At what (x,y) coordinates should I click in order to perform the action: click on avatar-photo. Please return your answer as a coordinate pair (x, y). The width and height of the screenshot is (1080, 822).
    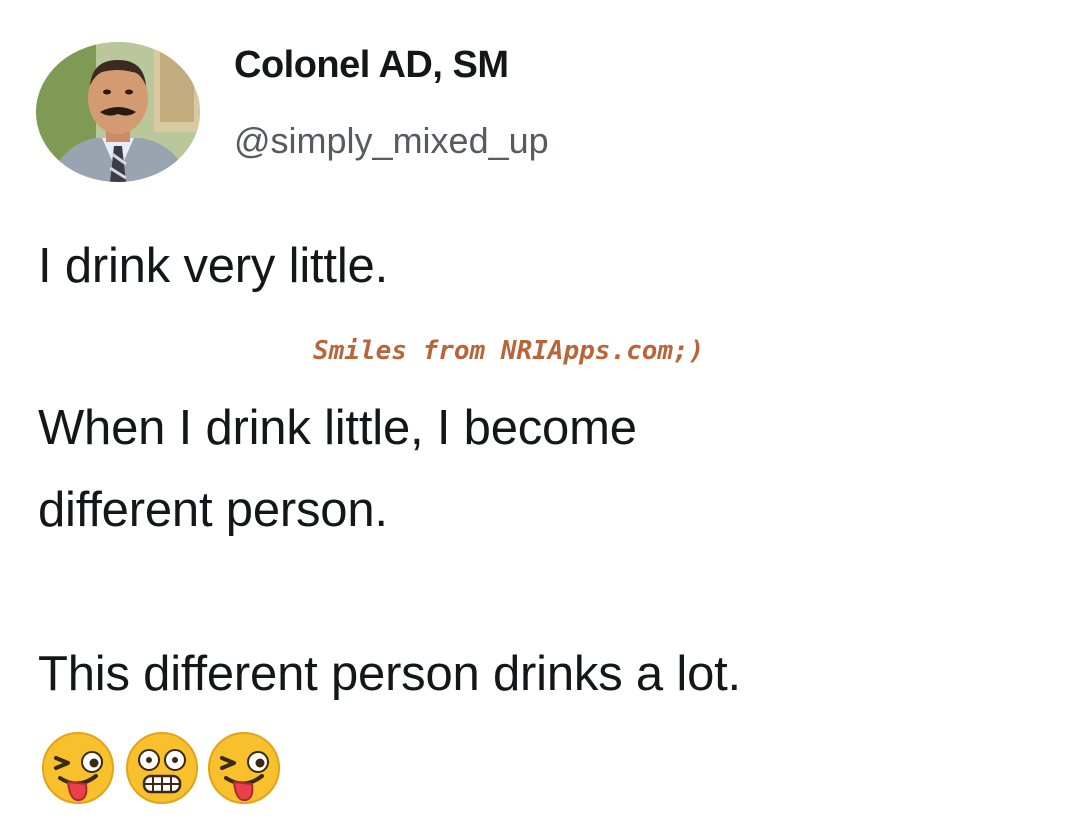
    Looking at the image, I should click on (118, 112).